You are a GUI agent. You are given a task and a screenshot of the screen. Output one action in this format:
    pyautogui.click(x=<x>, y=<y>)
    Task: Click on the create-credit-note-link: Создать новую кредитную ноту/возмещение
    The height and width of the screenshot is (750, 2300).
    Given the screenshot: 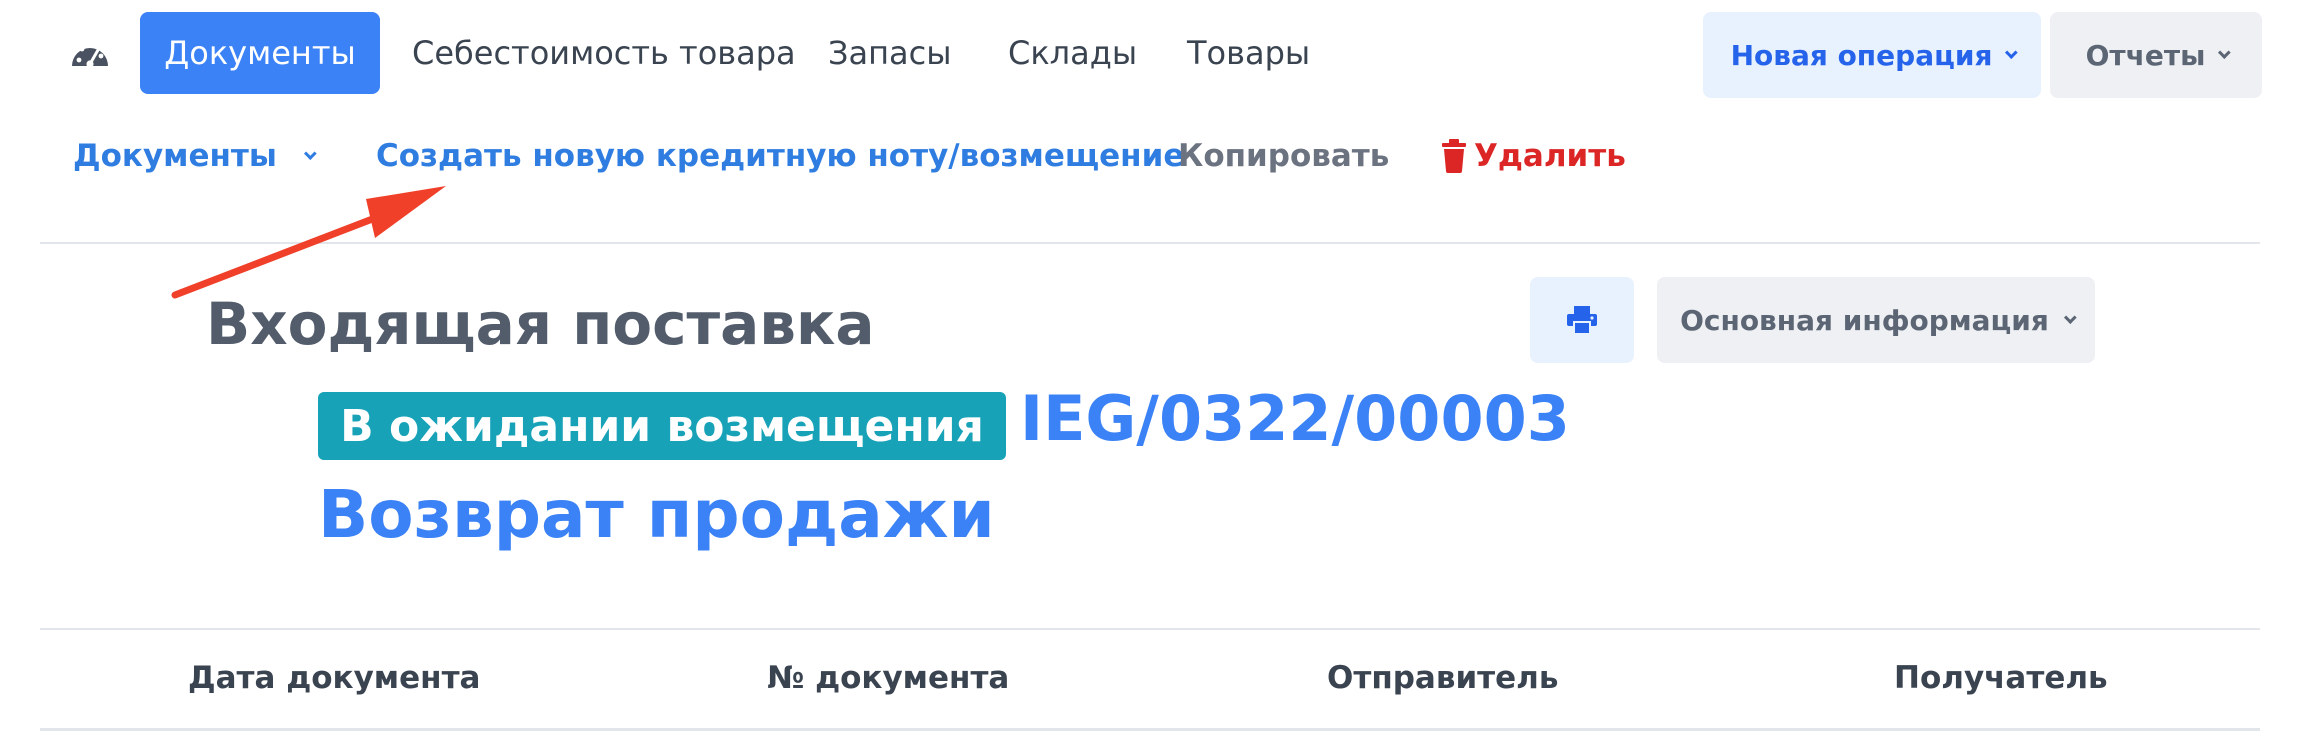 What is the action you would take?
    pyautogui.click(x=780, y=156)
    